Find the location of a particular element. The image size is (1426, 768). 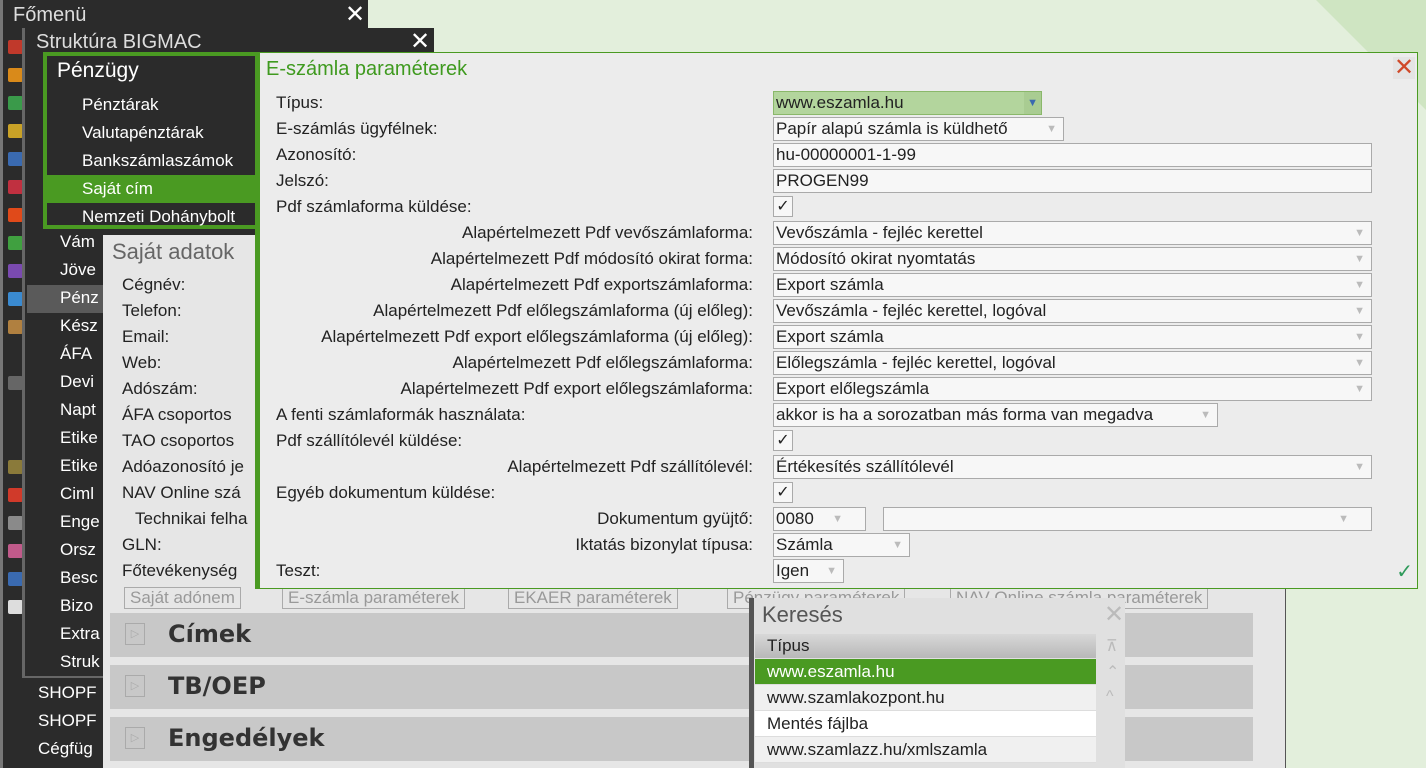

penzugy-item: Bankszámlaszámok is located at coordinates (152, 161).